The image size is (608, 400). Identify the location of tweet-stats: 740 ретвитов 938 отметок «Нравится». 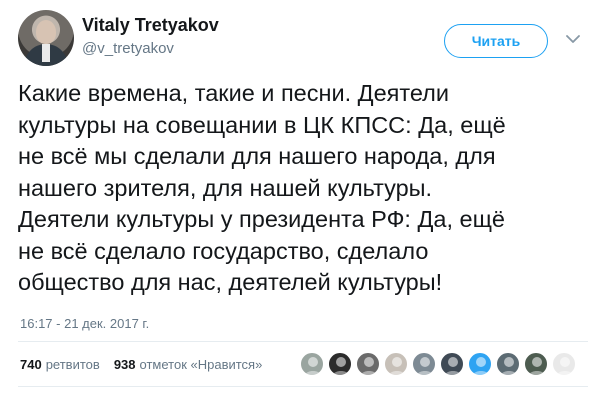
(141, 364).